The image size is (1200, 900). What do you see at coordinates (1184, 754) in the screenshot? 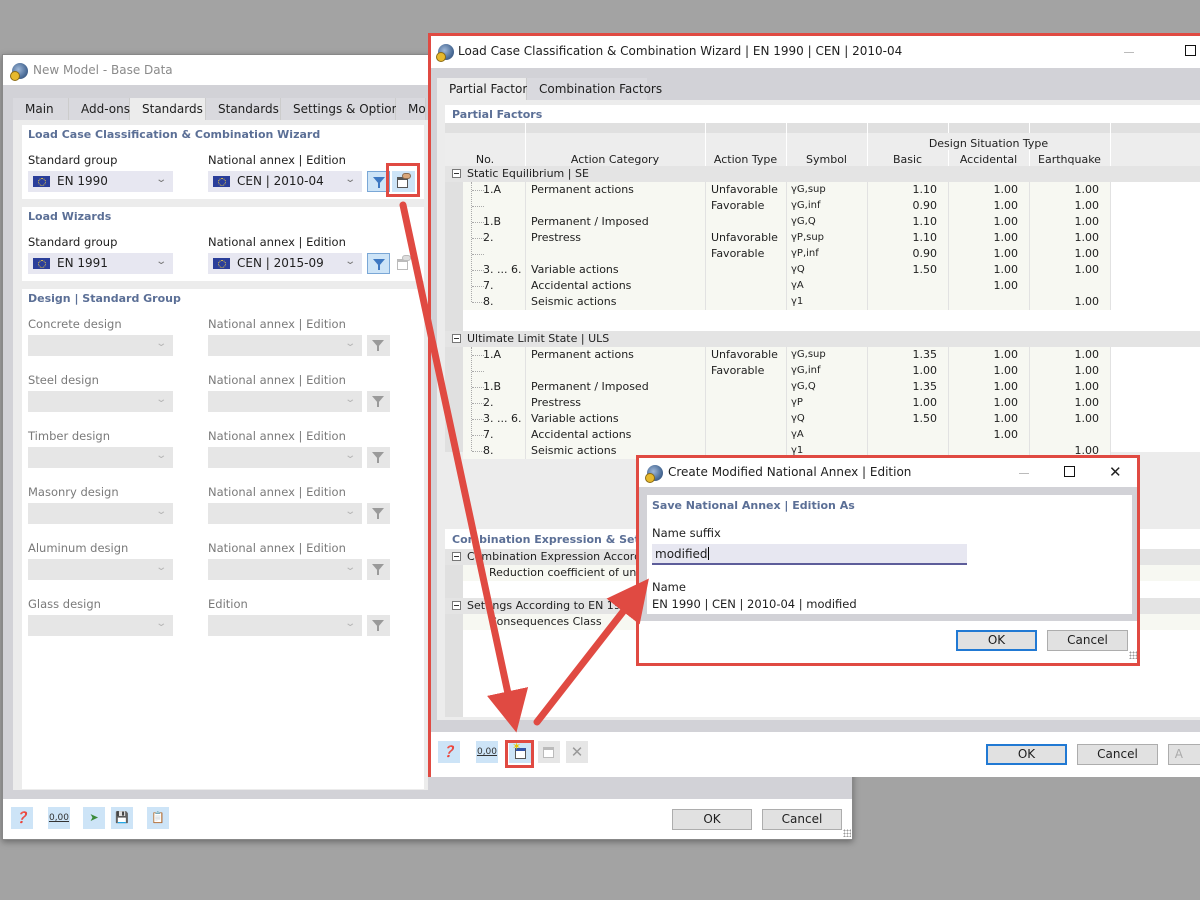
I see `wizard-apply-button: A` at bounding box center [1184, 754].